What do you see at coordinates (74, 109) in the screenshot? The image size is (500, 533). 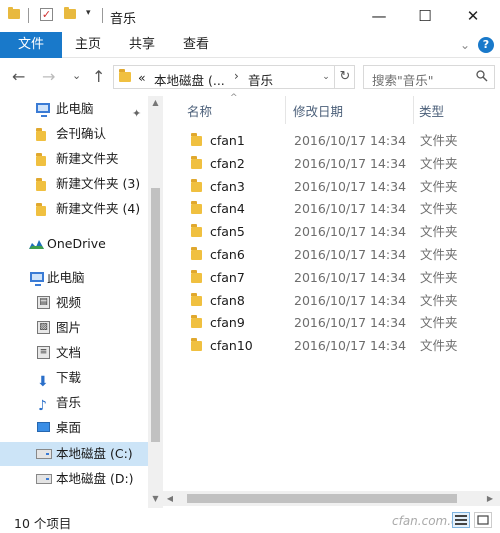 I see `sidebar-item-this-pc-pinned: 此电脑 ✦` at bounding box center [74, 109].